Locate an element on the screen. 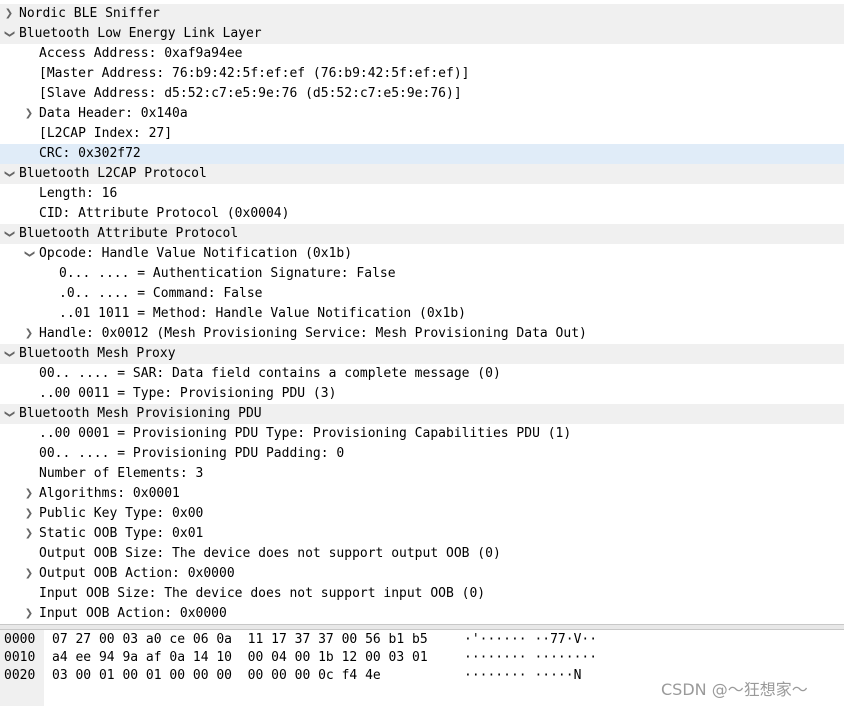 The image size is (844, 706). tree-field-text: Public Key Type: 0x00 is located at coordinates (121, 513).